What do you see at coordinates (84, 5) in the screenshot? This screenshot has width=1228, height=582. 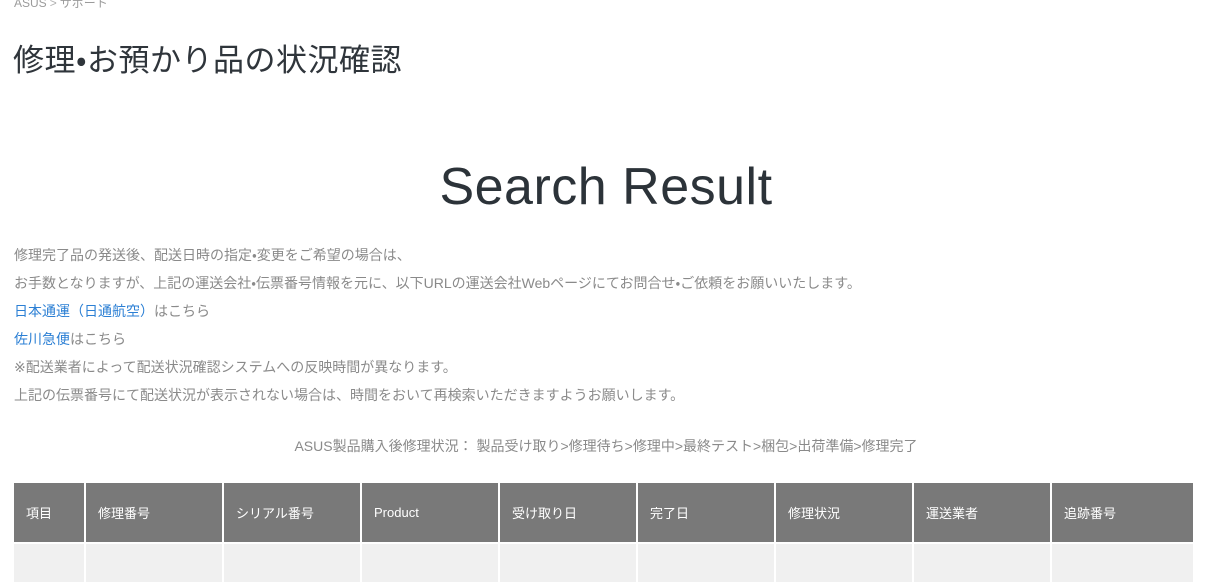 I see `breadcrumb-item-support: サポート` at bounding box center [84, 5].